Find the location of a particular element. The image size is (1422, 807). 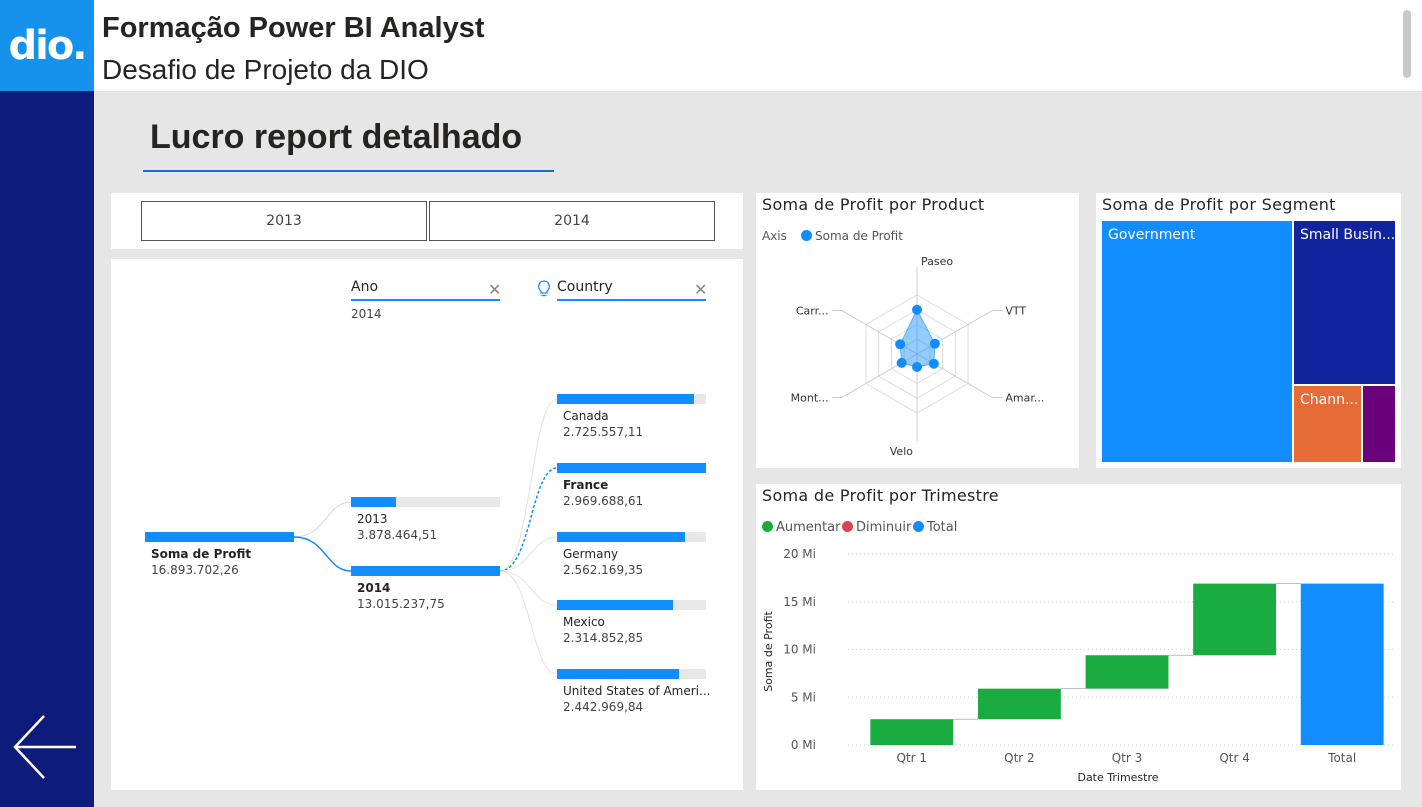

waterfall-xtick-label: Qtr 4 is located at coordinates (1234, 758).